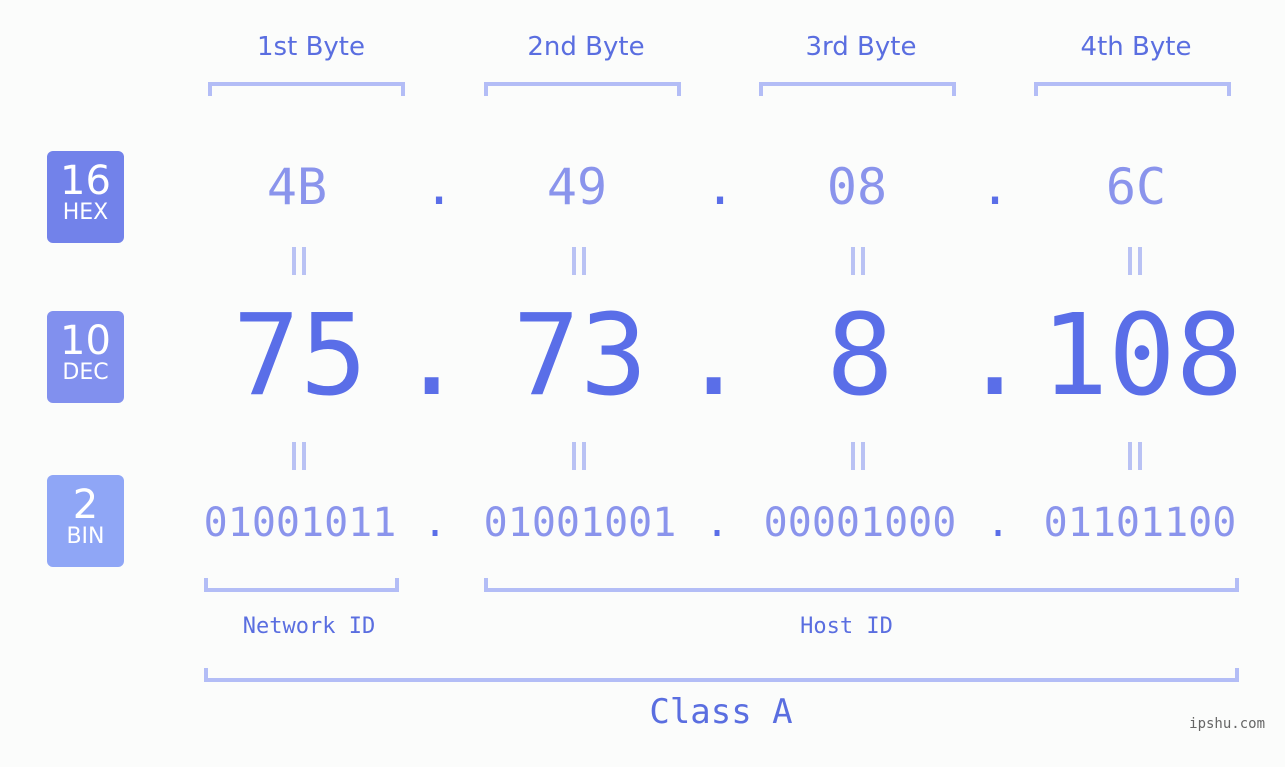 This screenshot has width=1285, height=767. I want to click on network-id-bracket, so click(301, 585).